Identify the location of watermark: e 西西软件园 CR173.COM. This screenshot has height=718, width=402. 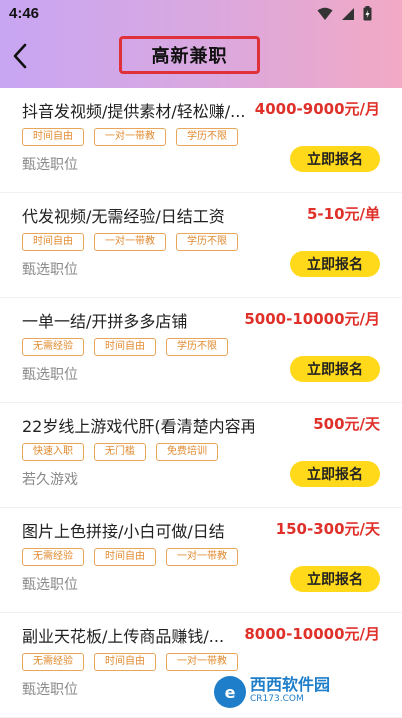
(304, 692).